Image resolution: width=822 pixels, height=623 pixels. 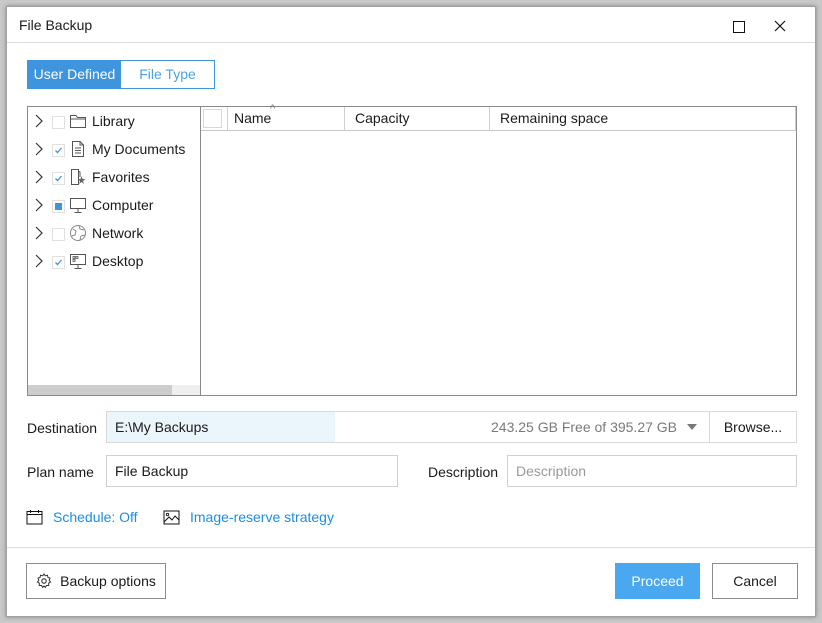 What do you see at coordinates (62, 428) in the screenshot?
I see `destination-label: Destination` at bounding box center [62, 428].